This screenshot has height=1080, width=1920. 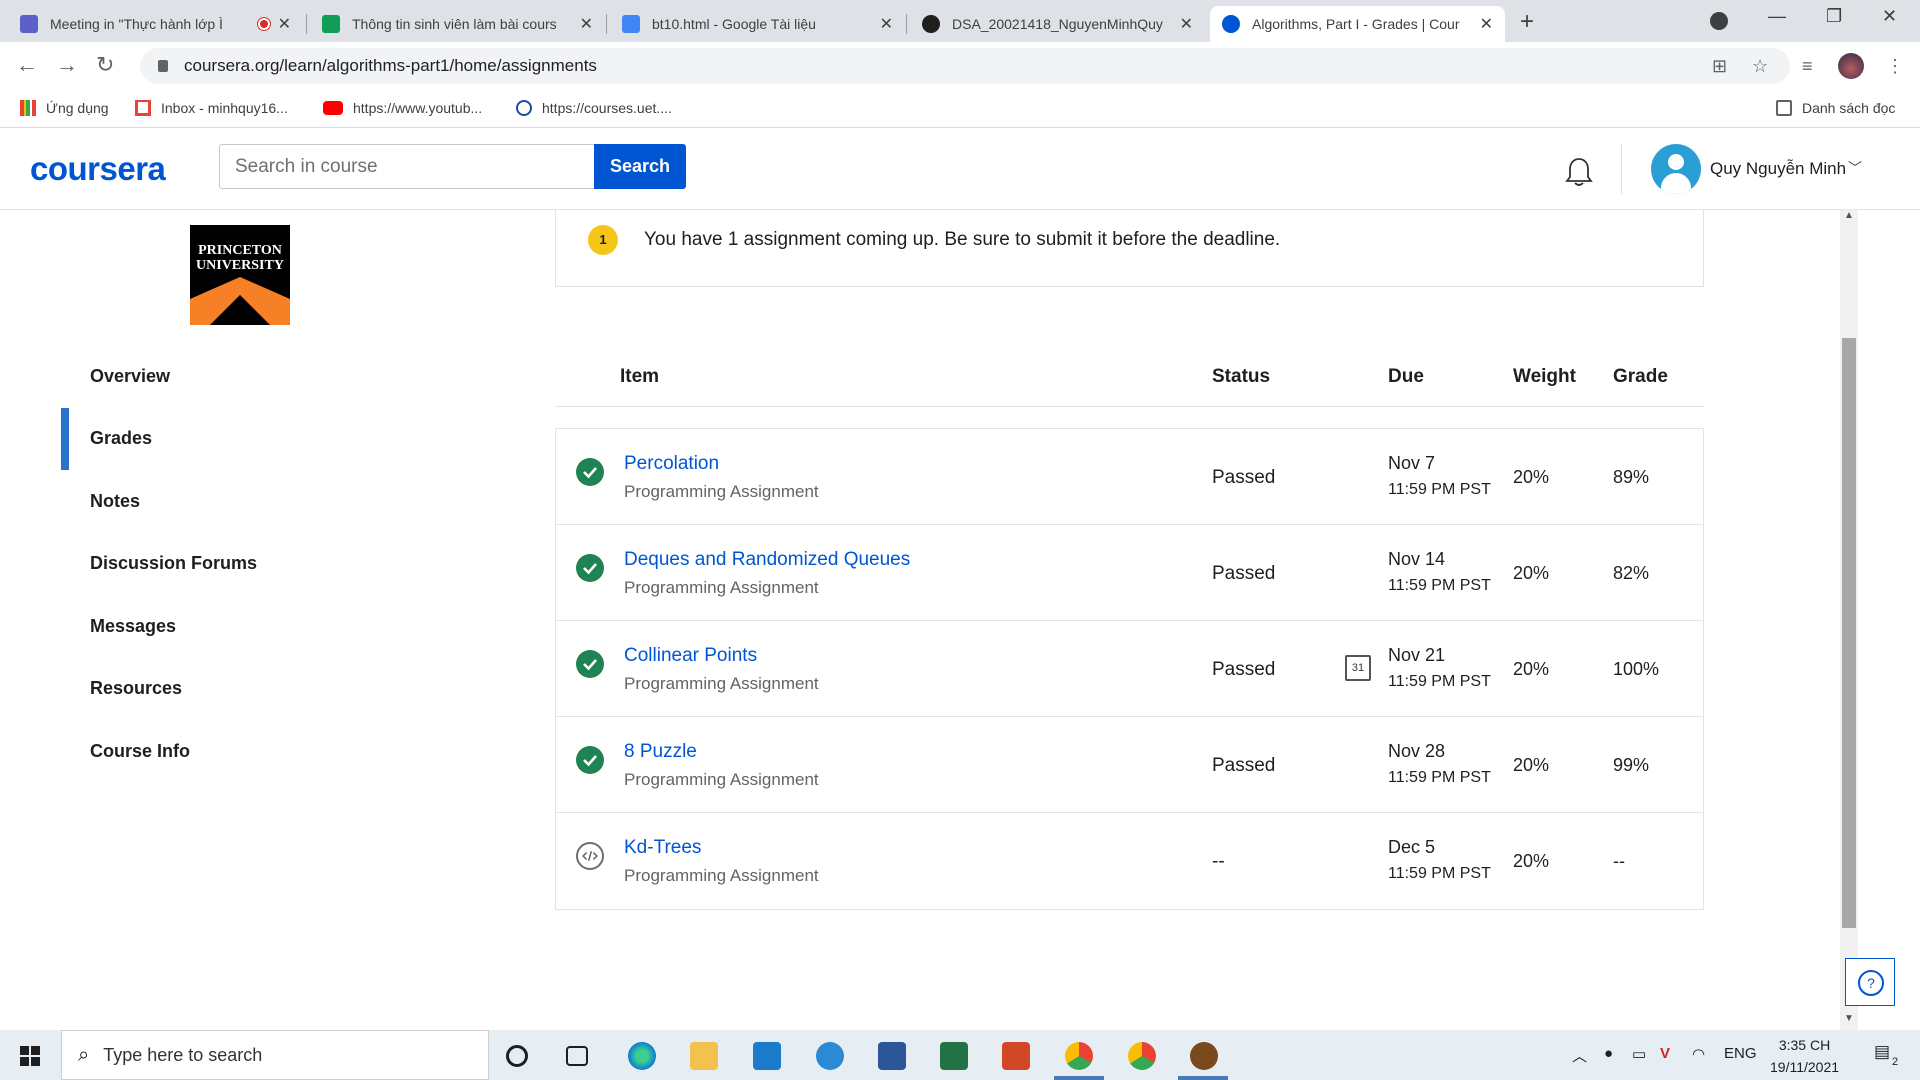 I want to click on excel-icon, so click(x=954, y=1056).